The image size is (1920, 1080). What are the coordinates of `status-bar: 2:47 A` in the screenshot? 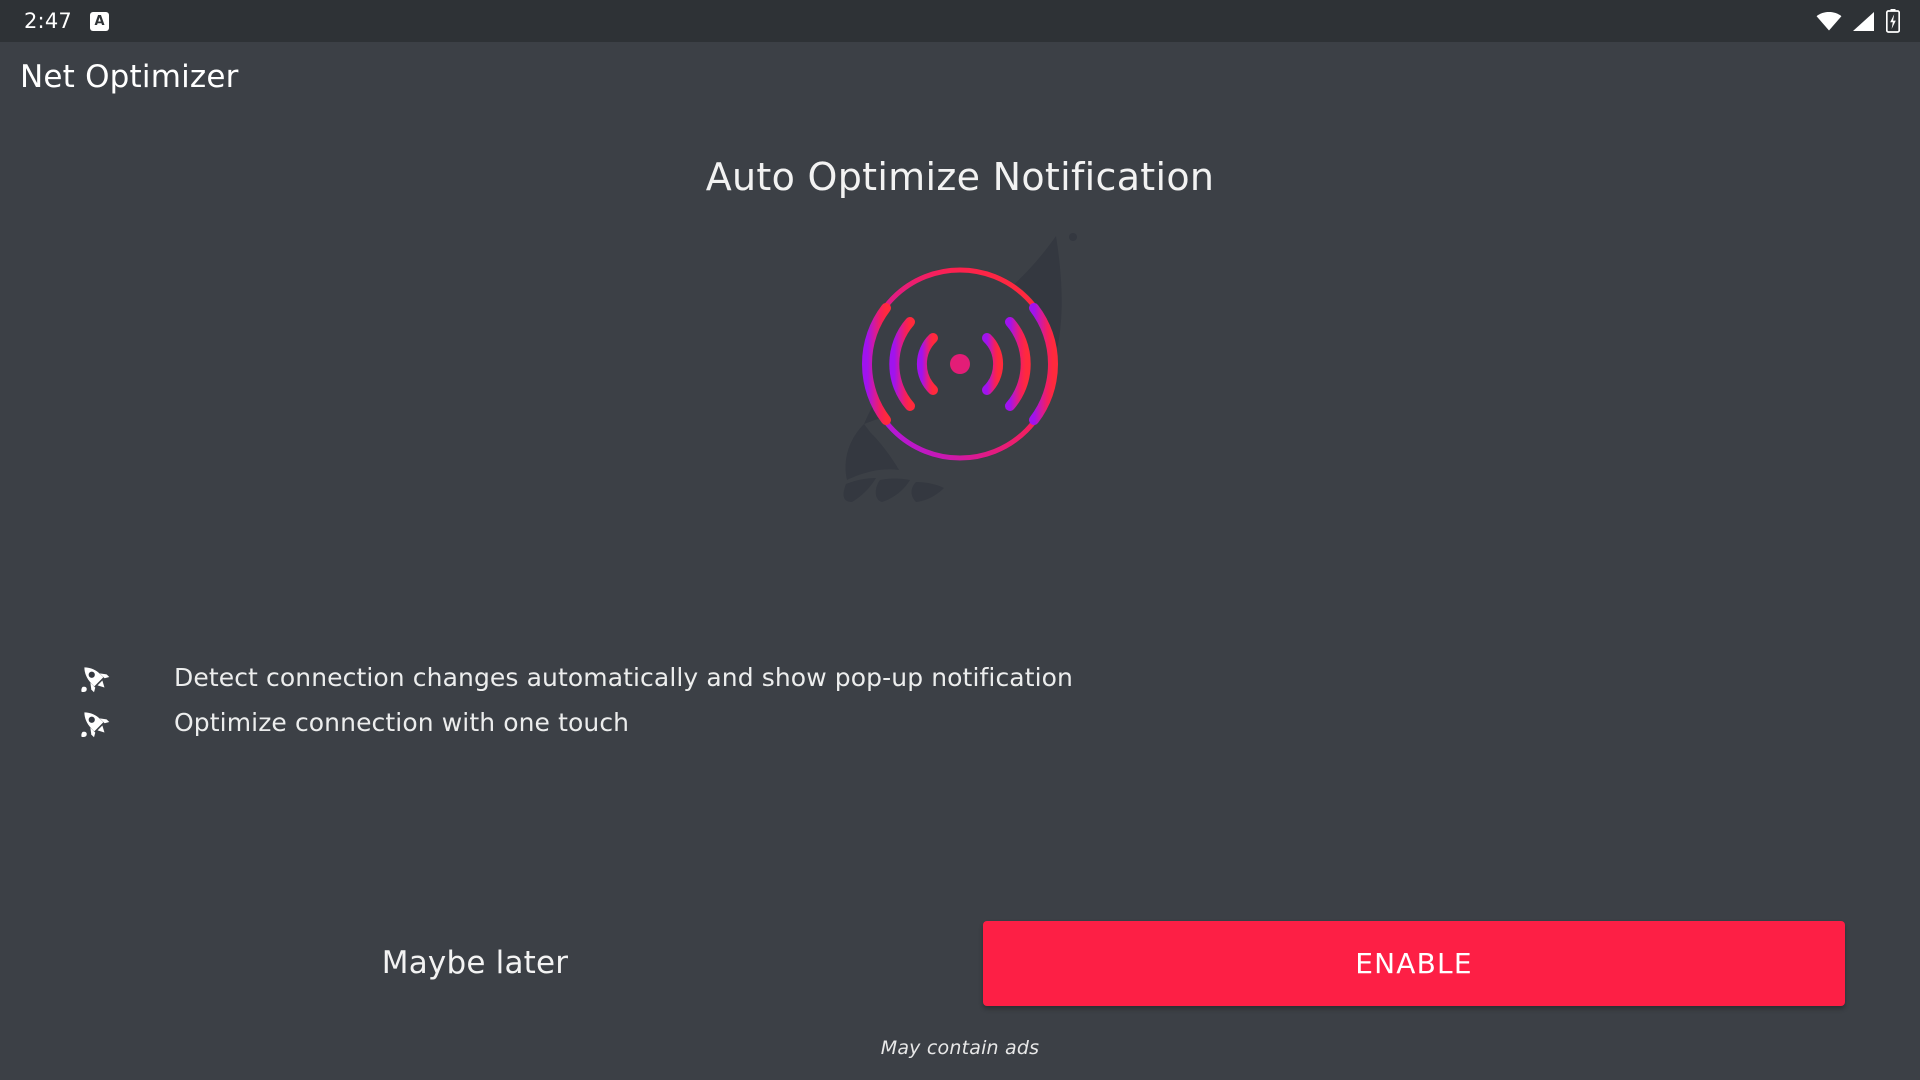 It's located at (960, 21).